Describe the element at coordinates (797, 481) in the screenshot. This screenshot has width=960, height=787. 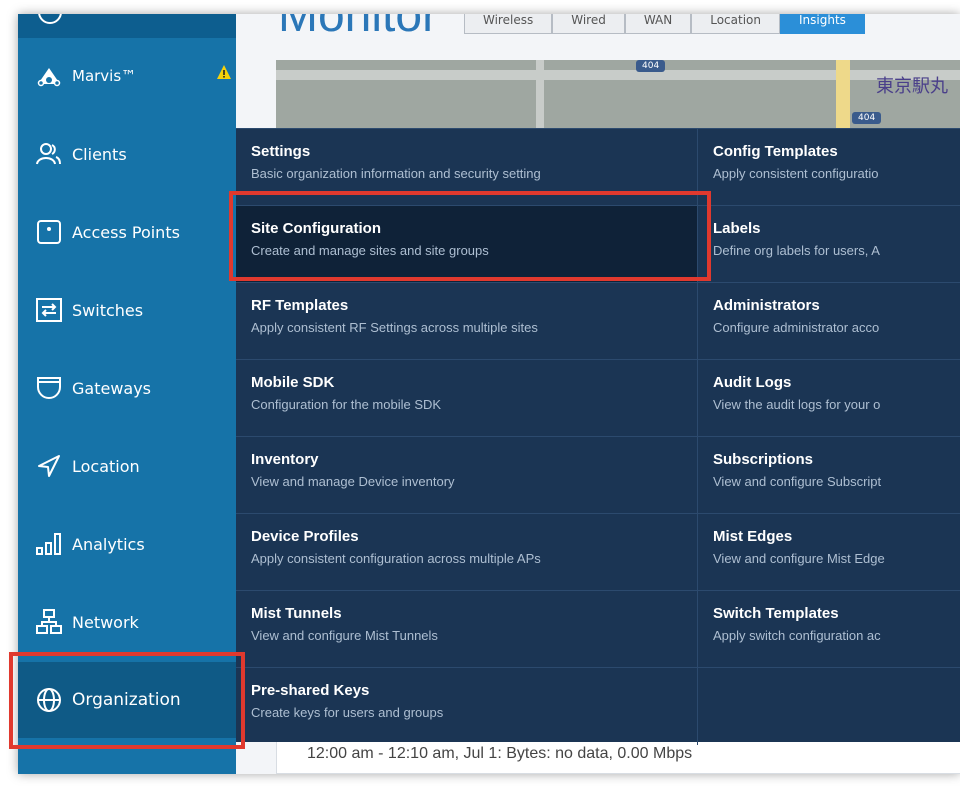
I see `menu-item-desc: View and configure Subscript` at that location.